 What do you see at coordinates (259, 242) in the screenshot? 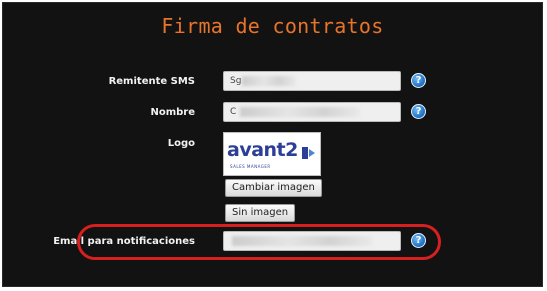
I see `highlight-annotation` at bounding box center [259, 242].